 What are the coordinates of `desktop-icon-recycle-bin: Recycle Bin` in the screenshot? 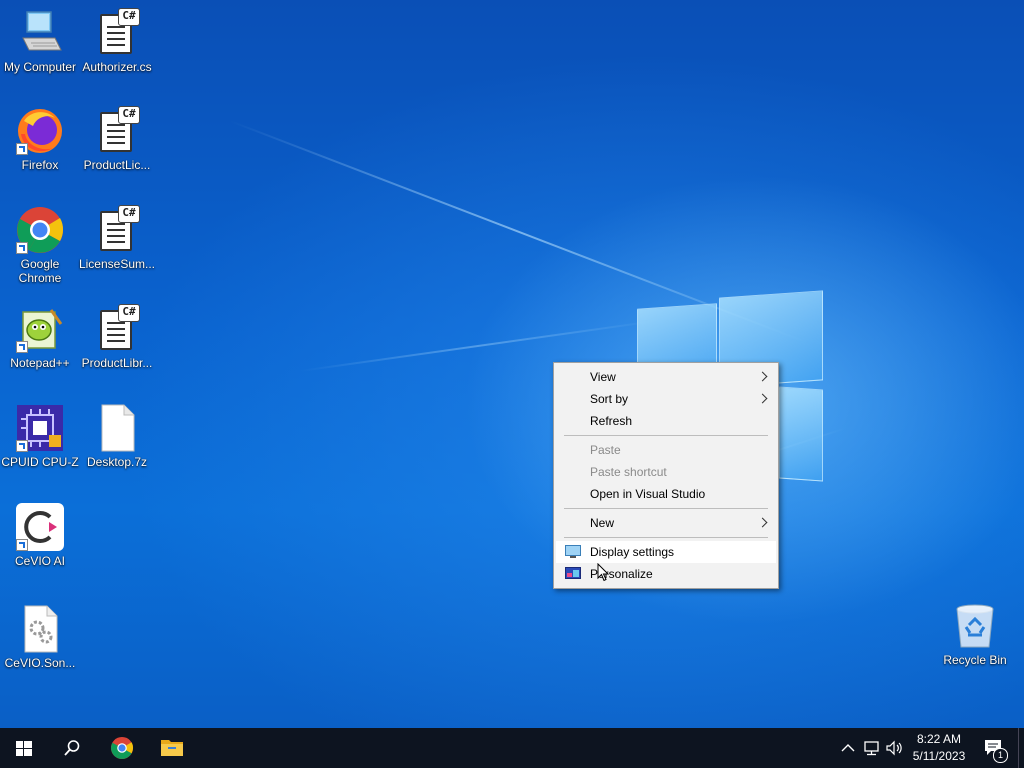 It's located at (975, 634).